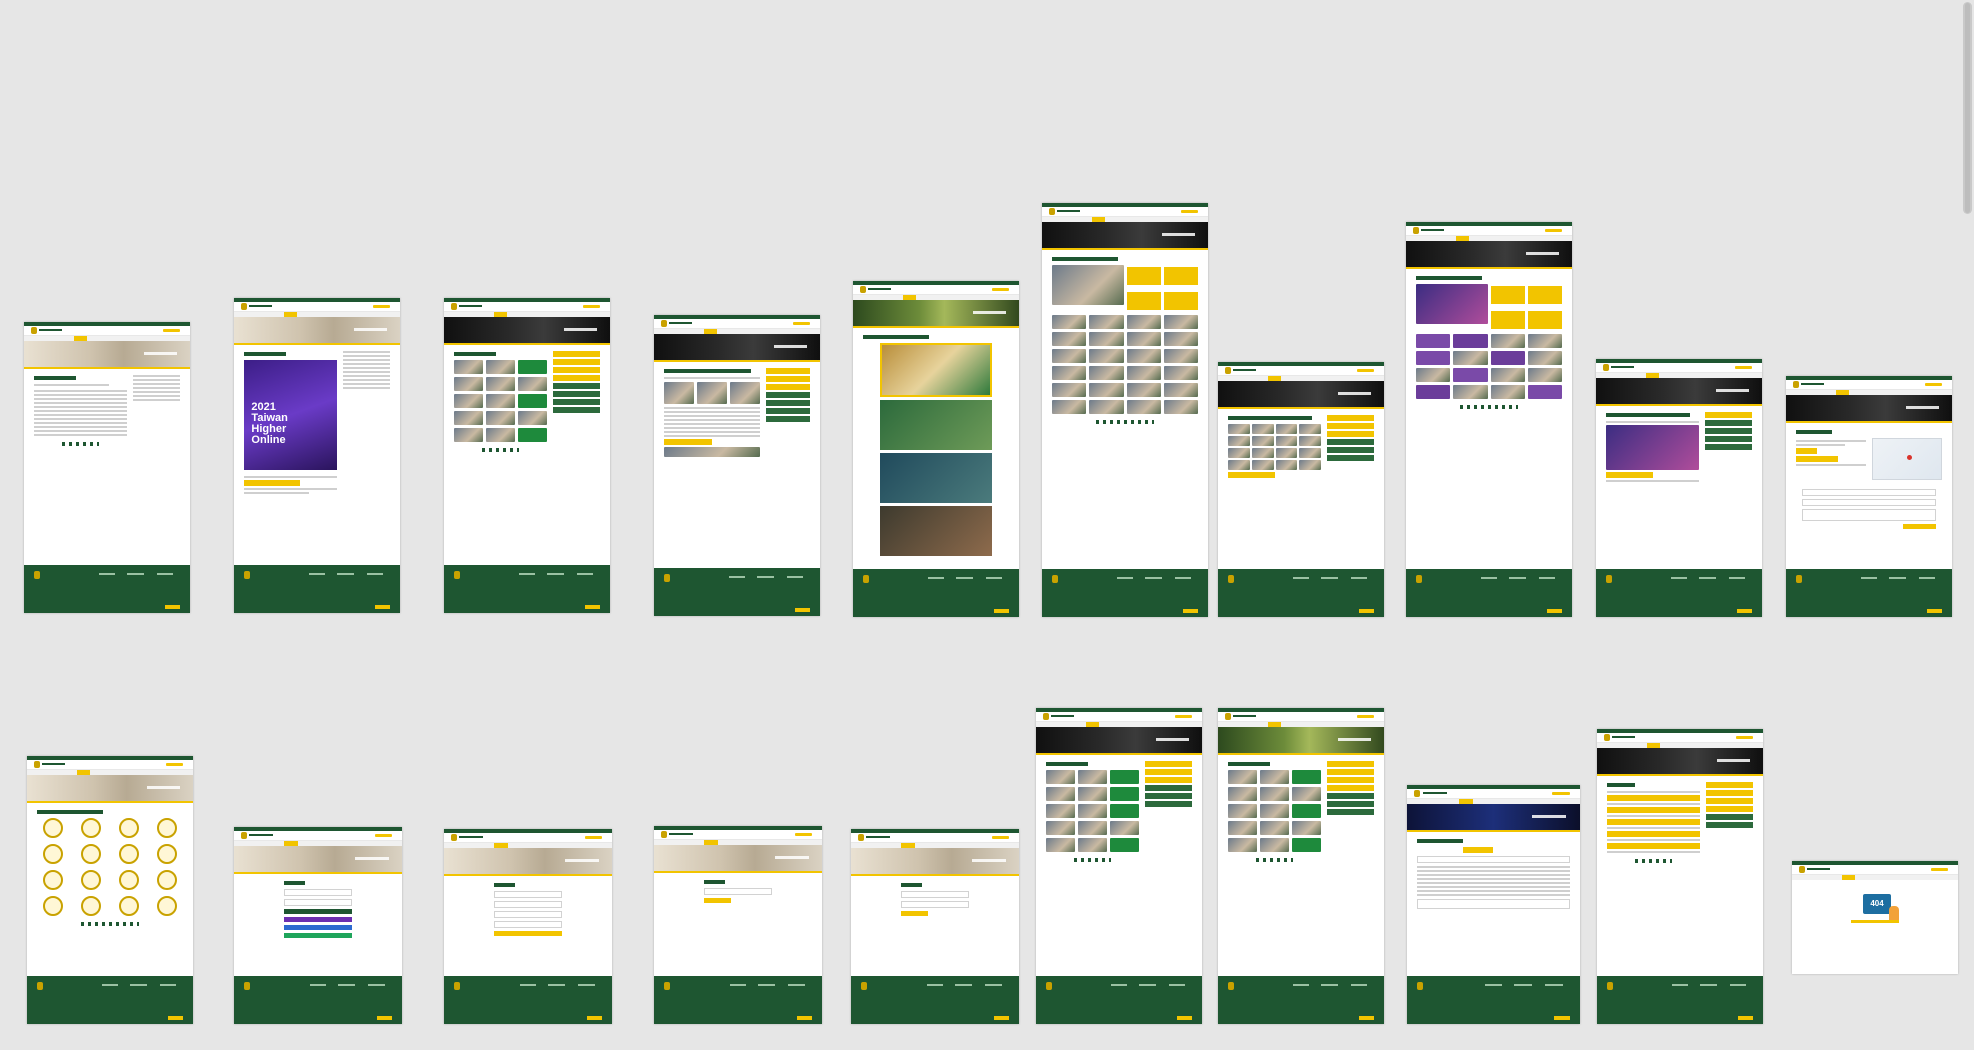 The image size is (1974, 1050). What do you see at coordinates (1877, 904) in the screenshot?
I see `error-code: 404` at bounding box center [1877, 904].